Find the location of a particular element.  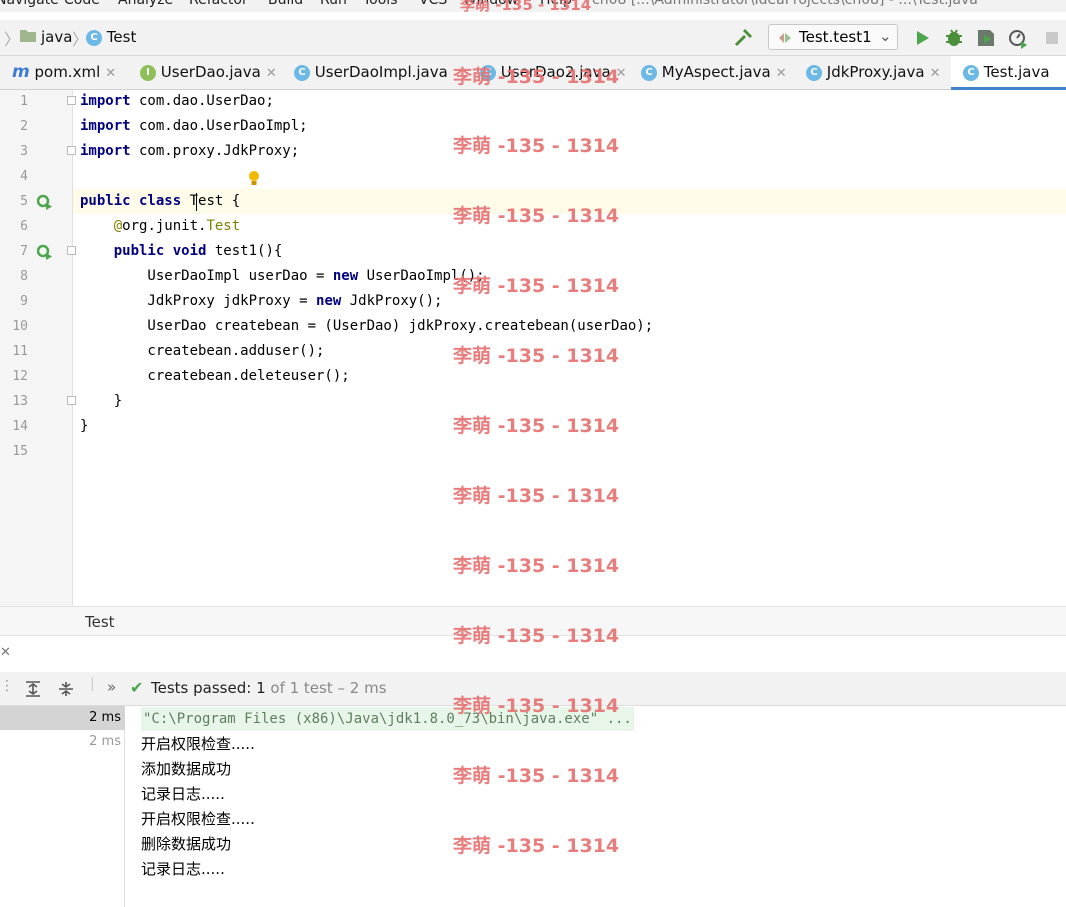

collapse-all-icon is located at coordinates (66, 689).